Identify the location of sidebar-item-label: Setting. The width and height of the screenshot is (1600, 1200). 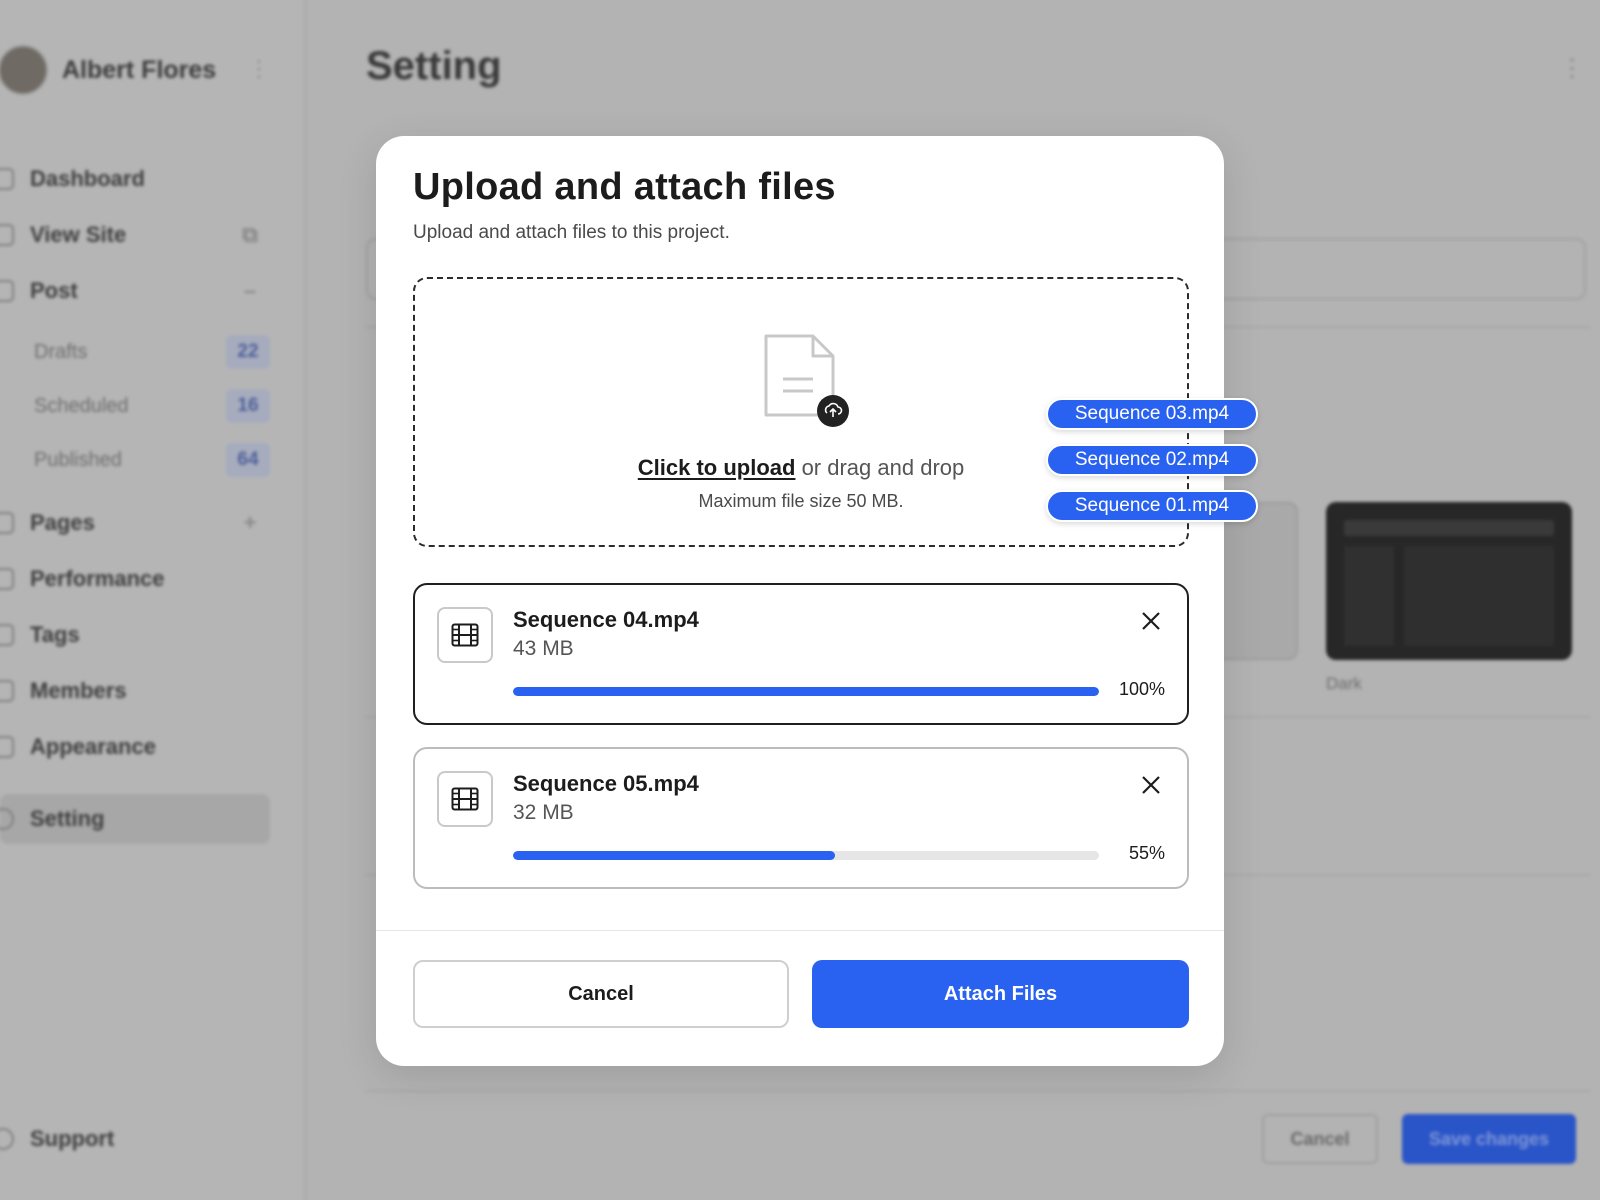
(67, 818).